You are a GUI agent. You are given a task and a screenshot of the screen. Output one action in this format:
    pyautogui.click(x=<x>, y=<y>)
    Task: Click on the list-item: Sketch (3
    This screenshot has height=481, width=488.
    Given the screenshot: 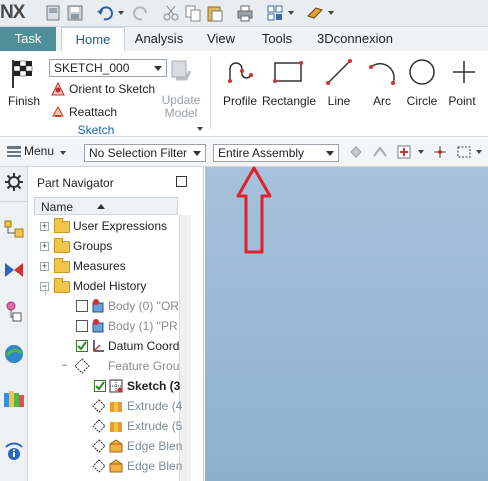 What is the action you would take?
    pyautogui.click(x=104, y=386)
    